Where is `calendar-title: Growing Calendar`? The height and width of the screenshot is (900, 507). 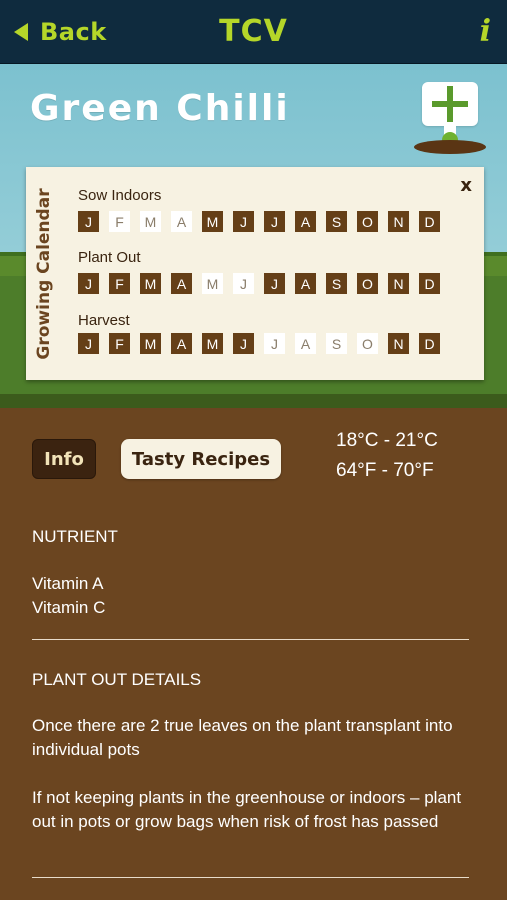
calendar-title: Growing Calendar is located at coordinates (44, 273).